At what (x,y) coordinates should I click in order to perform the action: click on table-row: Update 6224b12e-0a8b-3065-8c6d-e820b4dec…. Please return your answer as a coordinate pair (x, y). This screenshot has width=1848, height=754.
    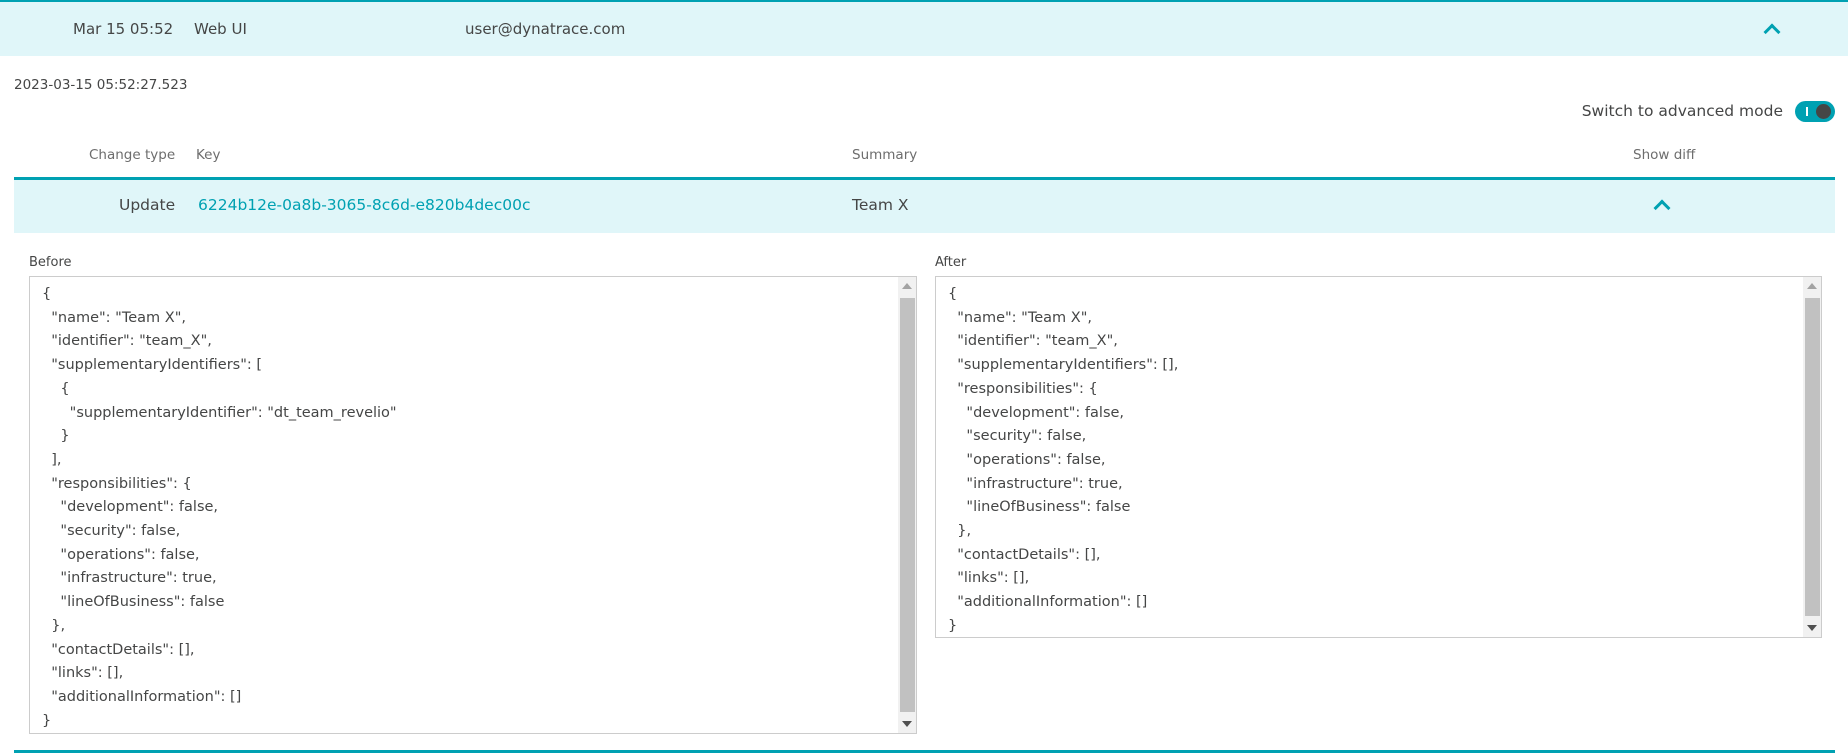
    Looking at the image, I should click on (924, 205).